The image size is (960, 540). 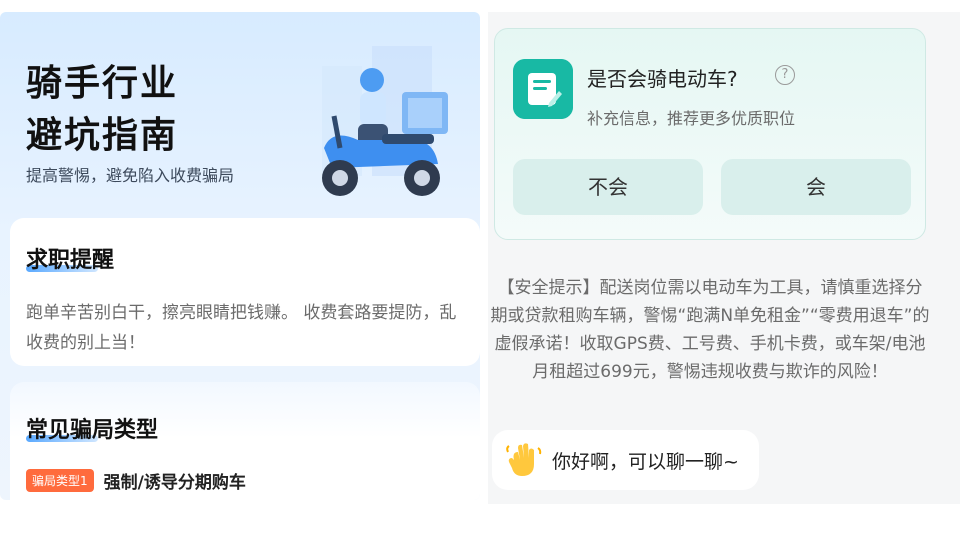 What do you see at coordinates (102, 135) in the screenshot?
I see `hero-title-line2: 避坑指南` at bounding box center [102, 135].